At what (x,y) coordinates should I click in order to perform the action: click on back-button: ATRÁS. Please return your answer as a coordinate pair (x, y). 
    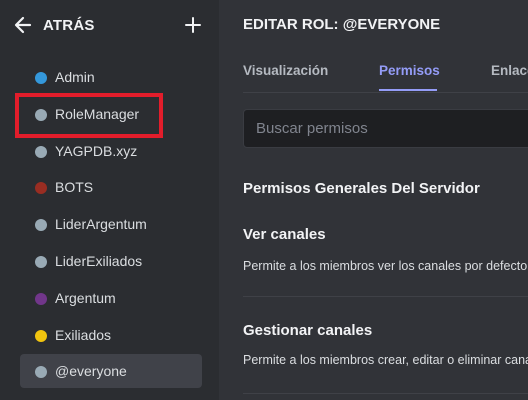
    Looking at the image, I should click on (69, 25).